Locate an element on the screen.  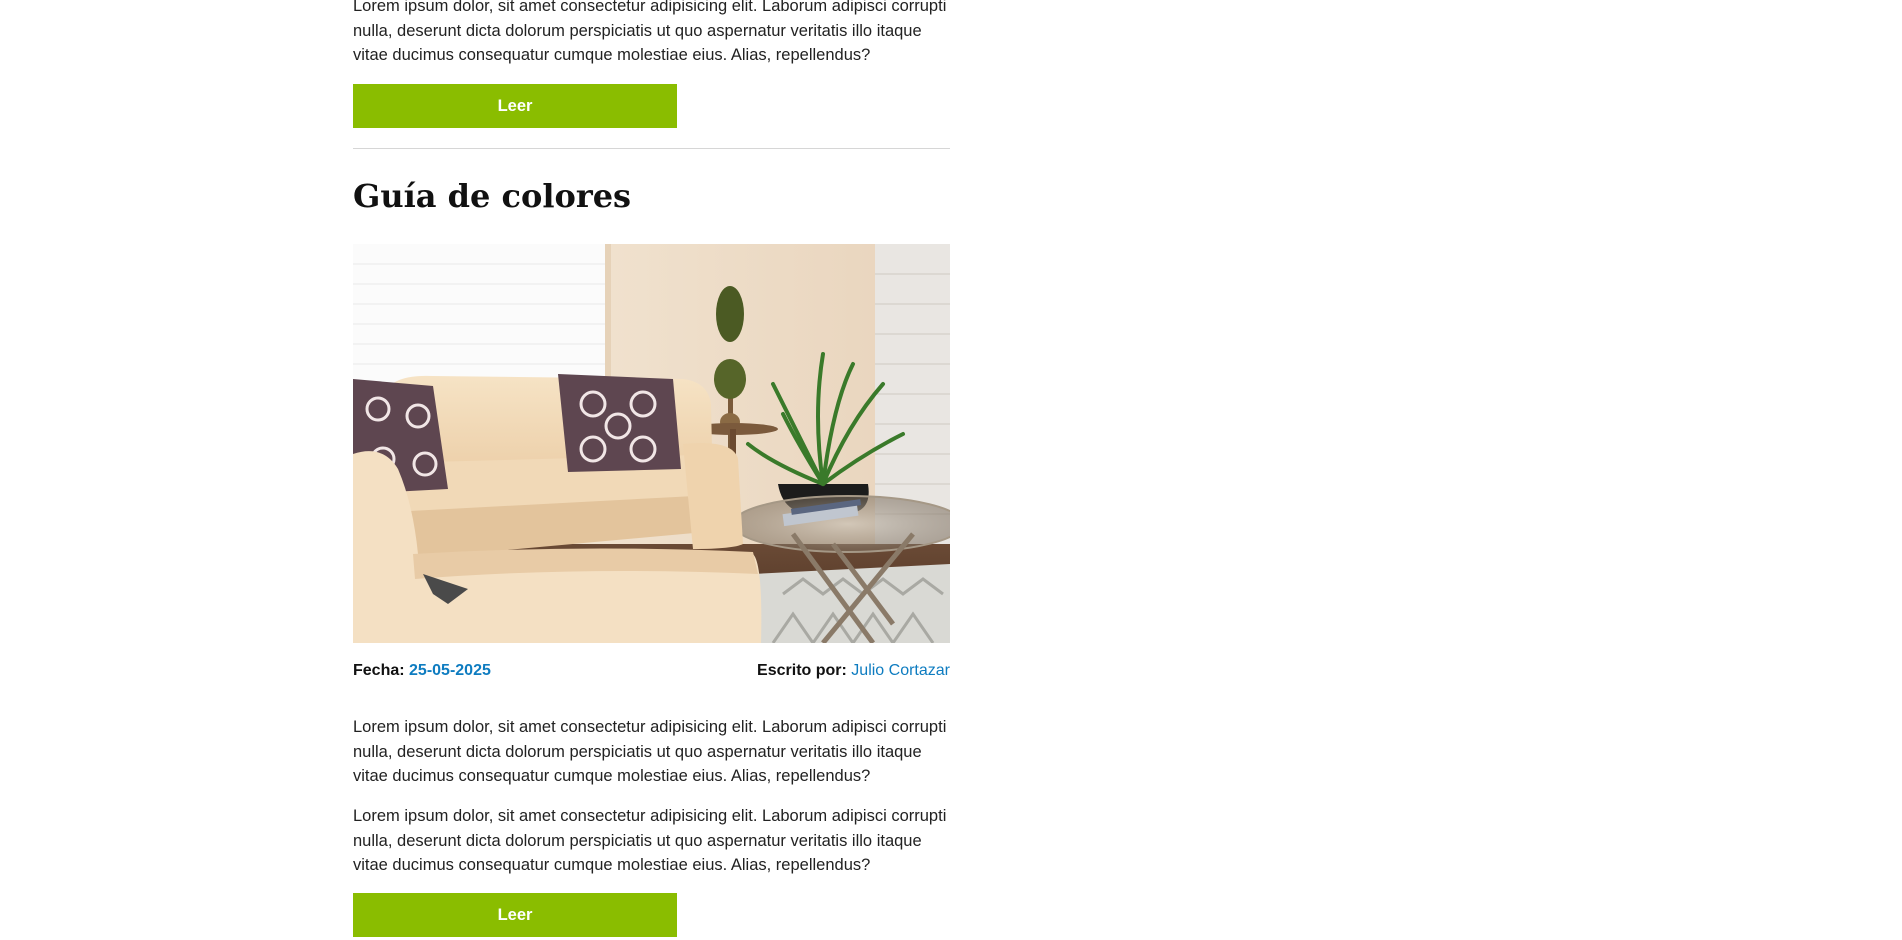
date-value: 25-05-2025 is located at coordinates (450, 670).